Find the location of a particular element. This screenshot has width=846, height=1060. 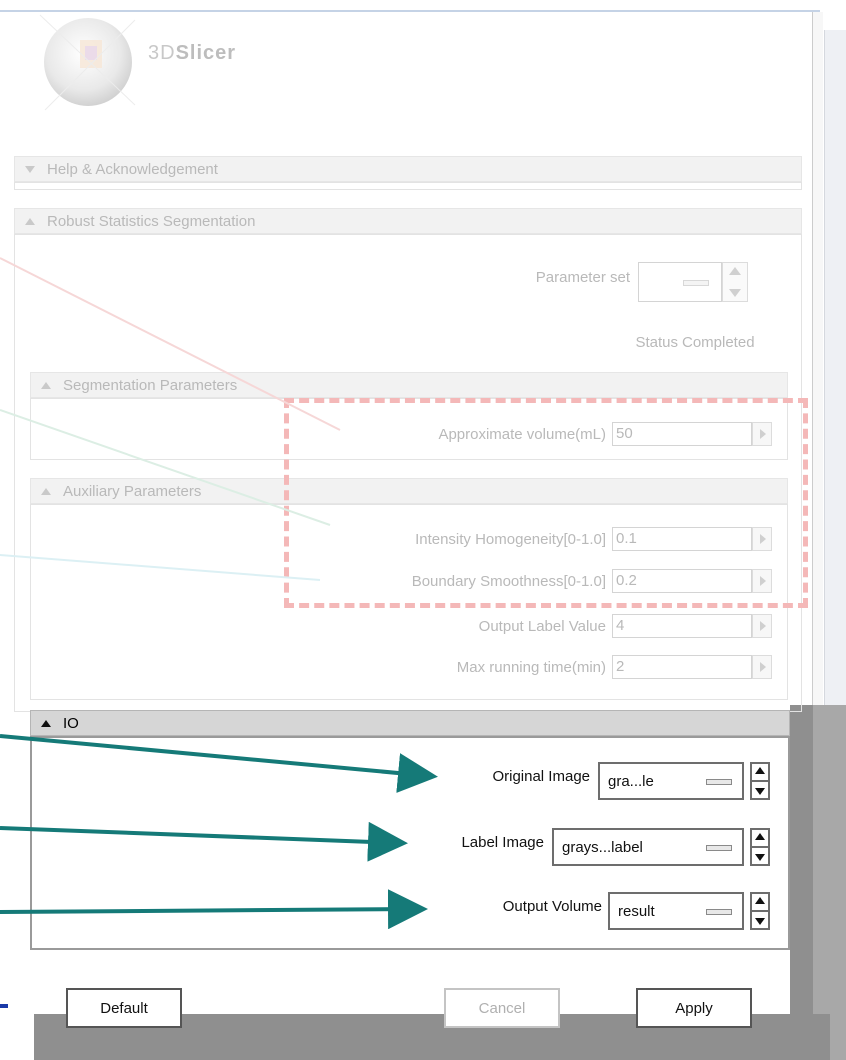

label-image-combo: grays...label is located at coordinates (648, 847).